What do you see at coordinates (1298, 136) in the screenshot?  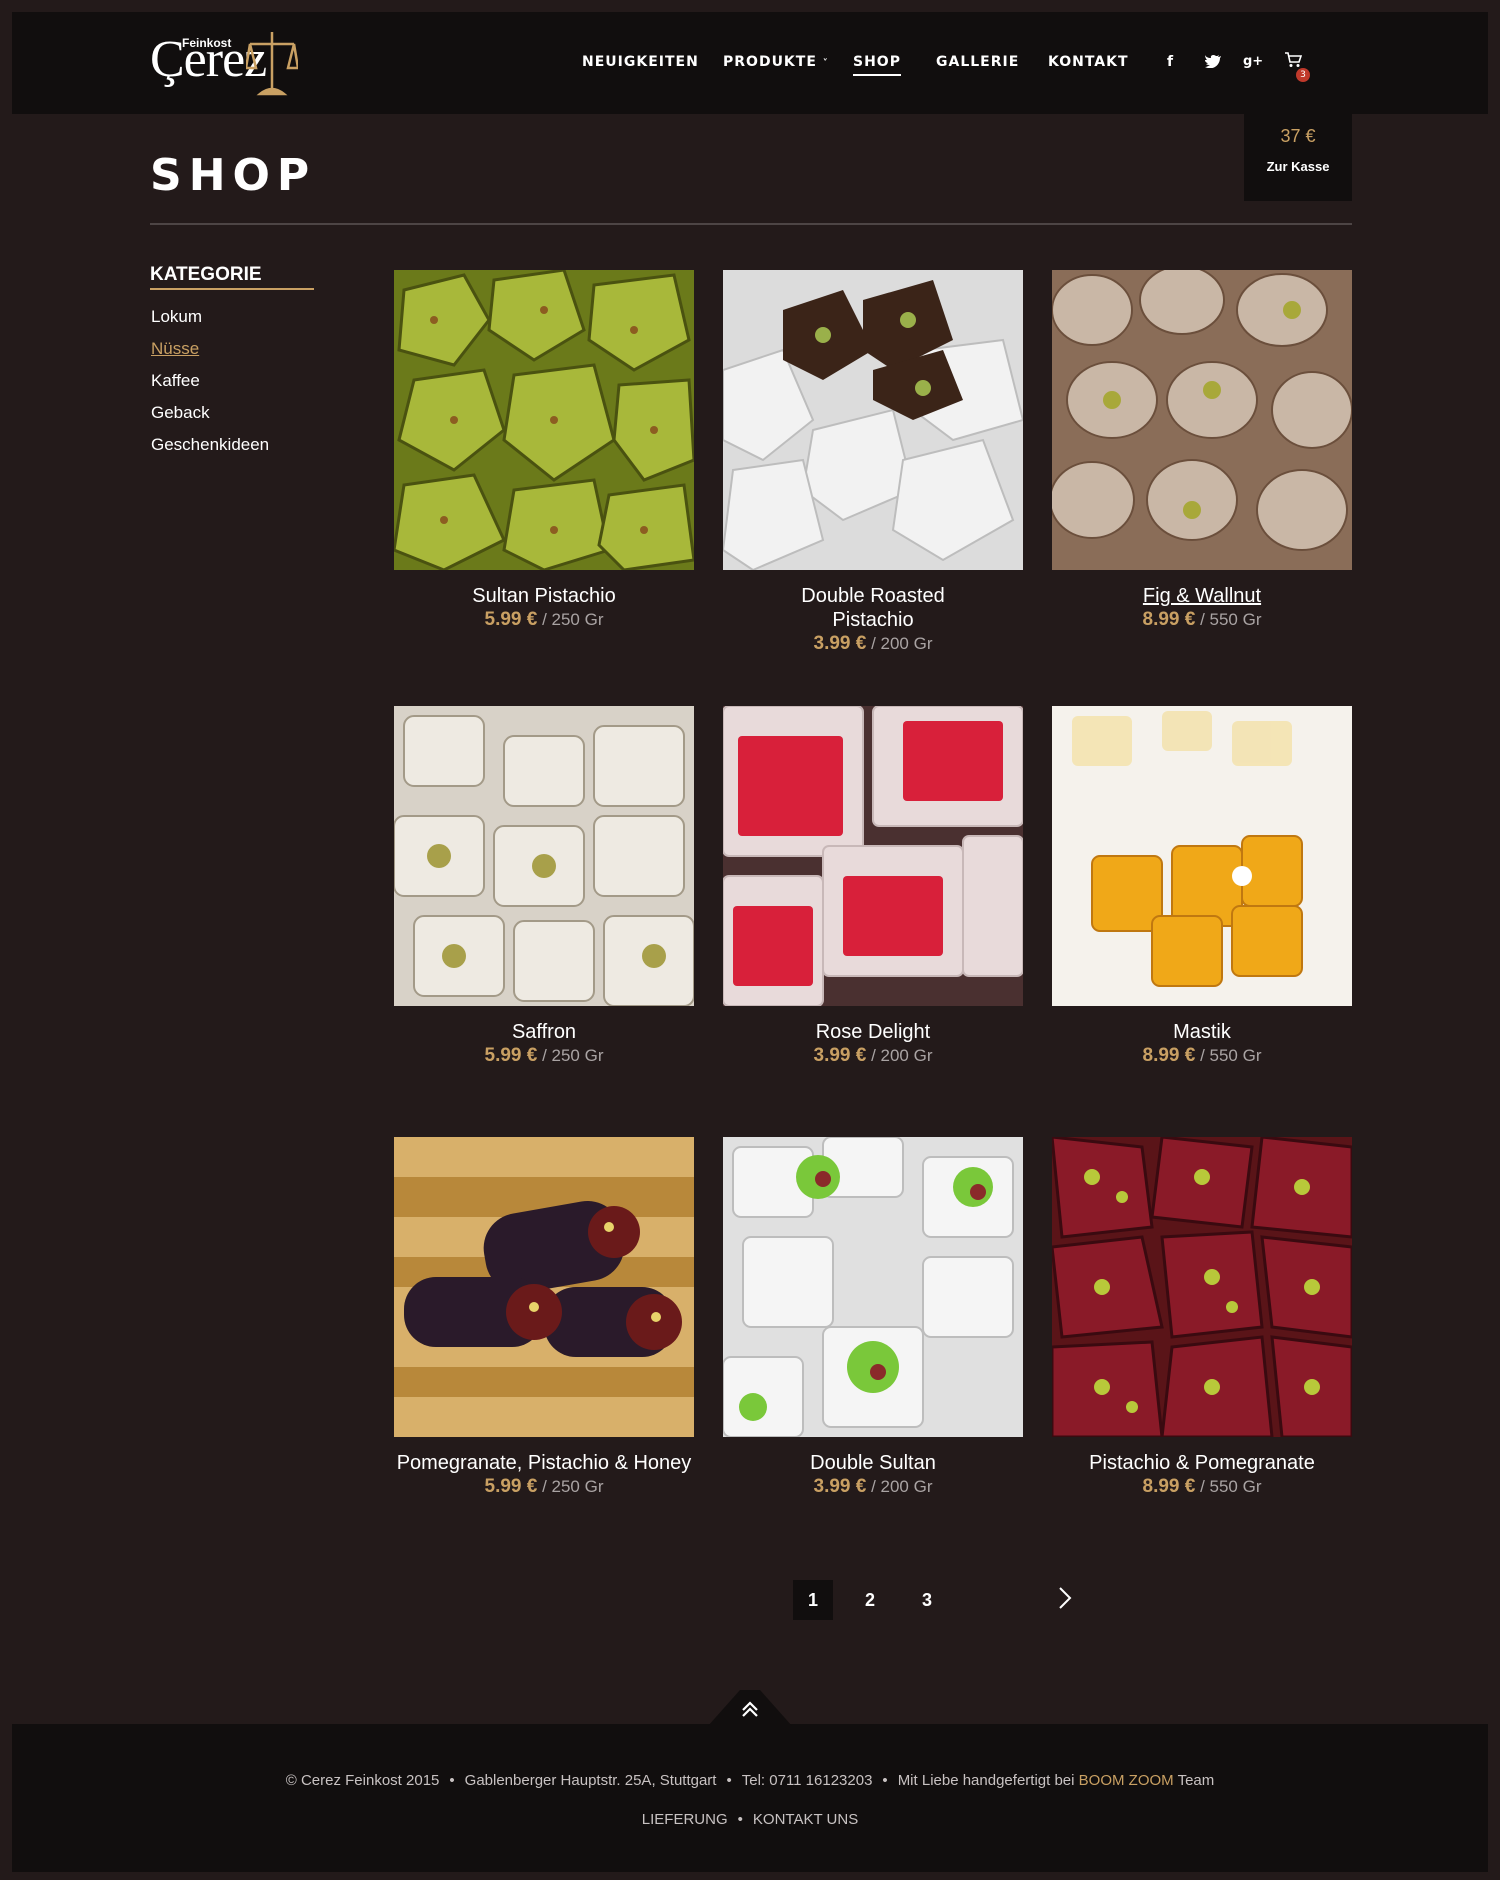 I see `cart-total: 37 €` at bounding box center [1298, 136].